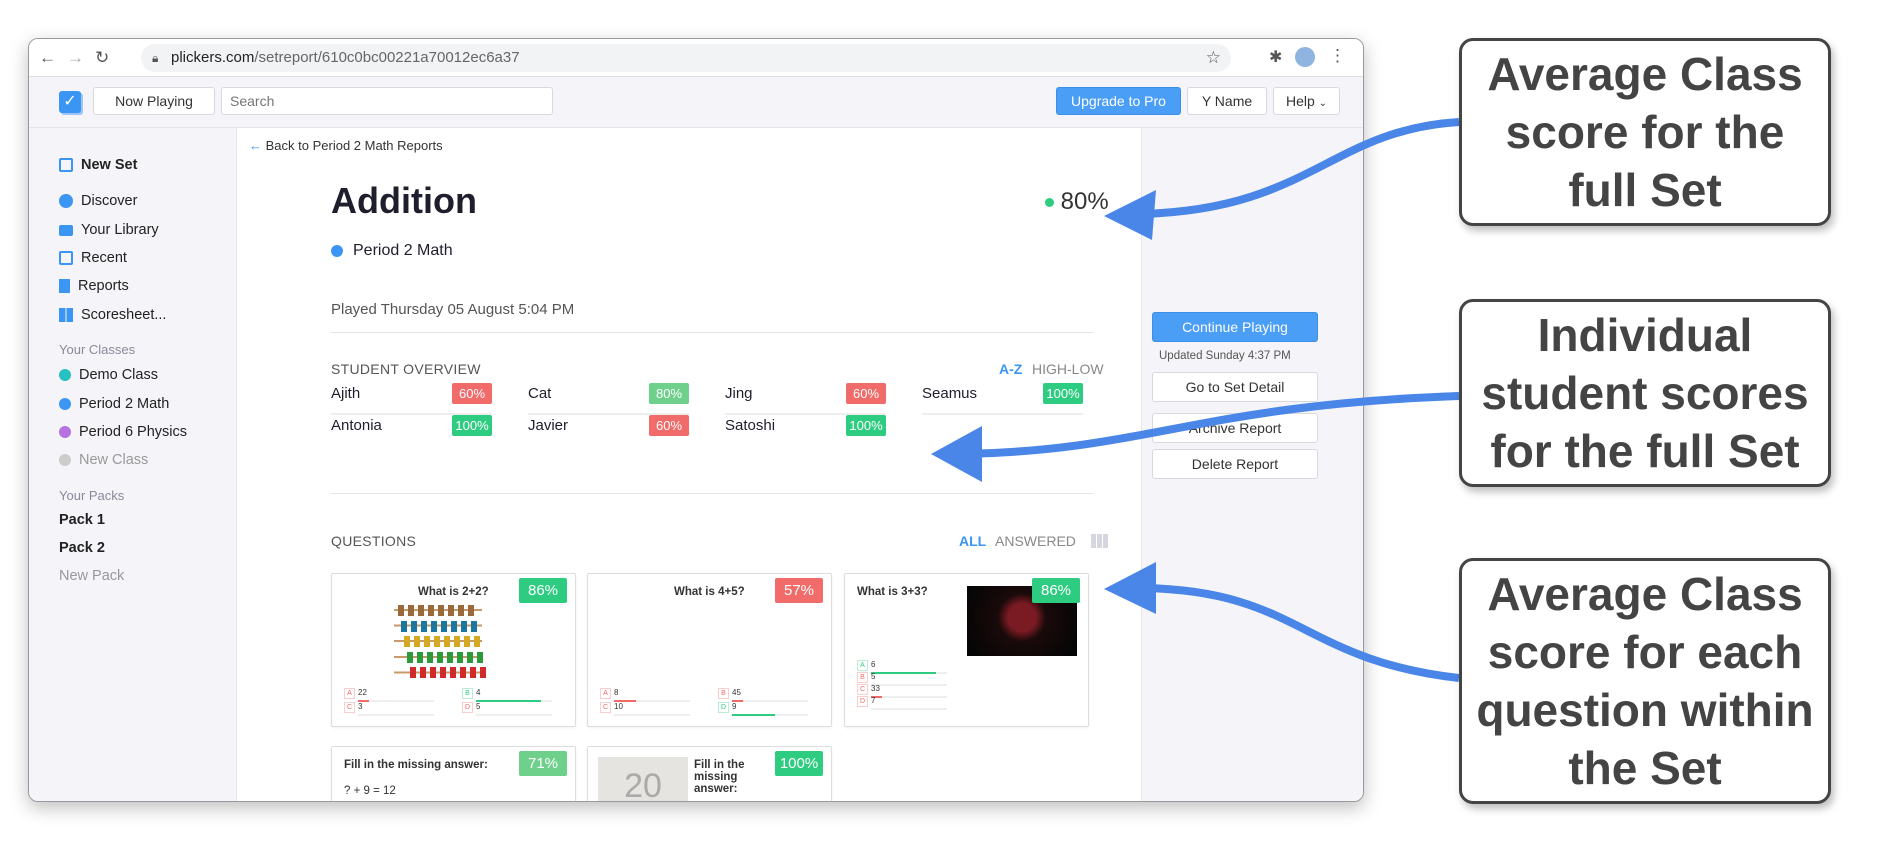 The height and width of the screenshot is (852, 1884). I want to click on arrow-set-score, so click(1299, 168).